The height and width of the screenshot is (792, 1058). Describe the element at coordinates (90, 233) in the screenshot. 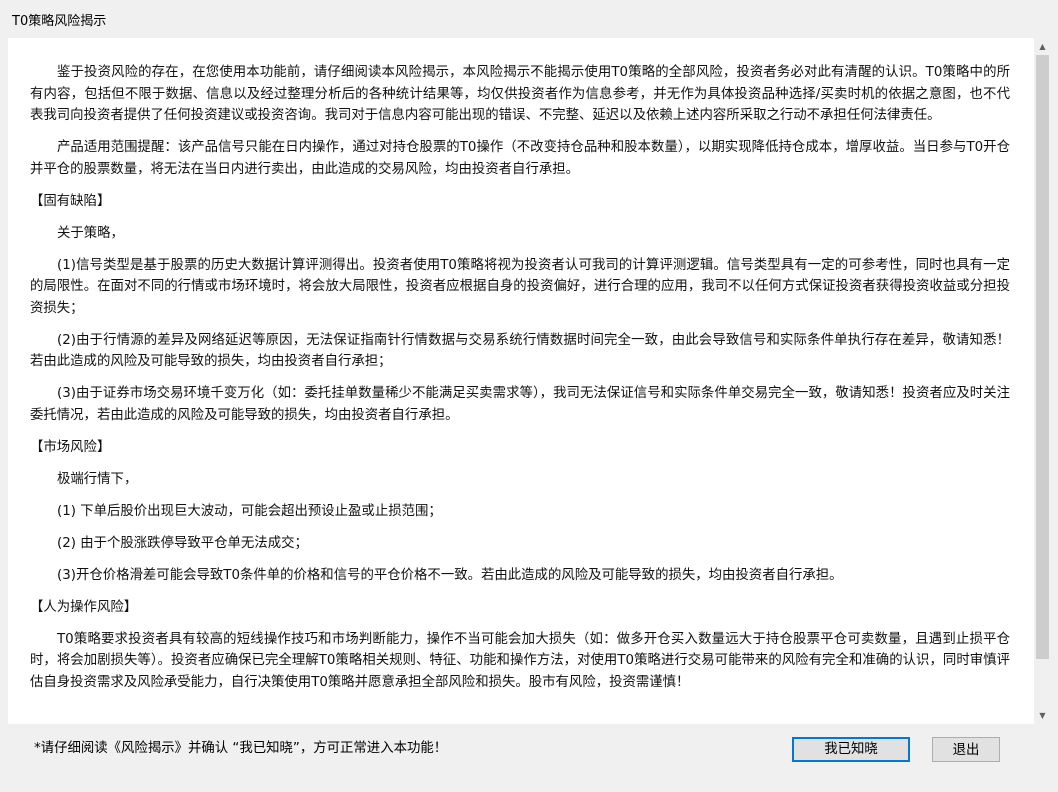

I see `section-lead-inherent: 关于策略，` at that location.